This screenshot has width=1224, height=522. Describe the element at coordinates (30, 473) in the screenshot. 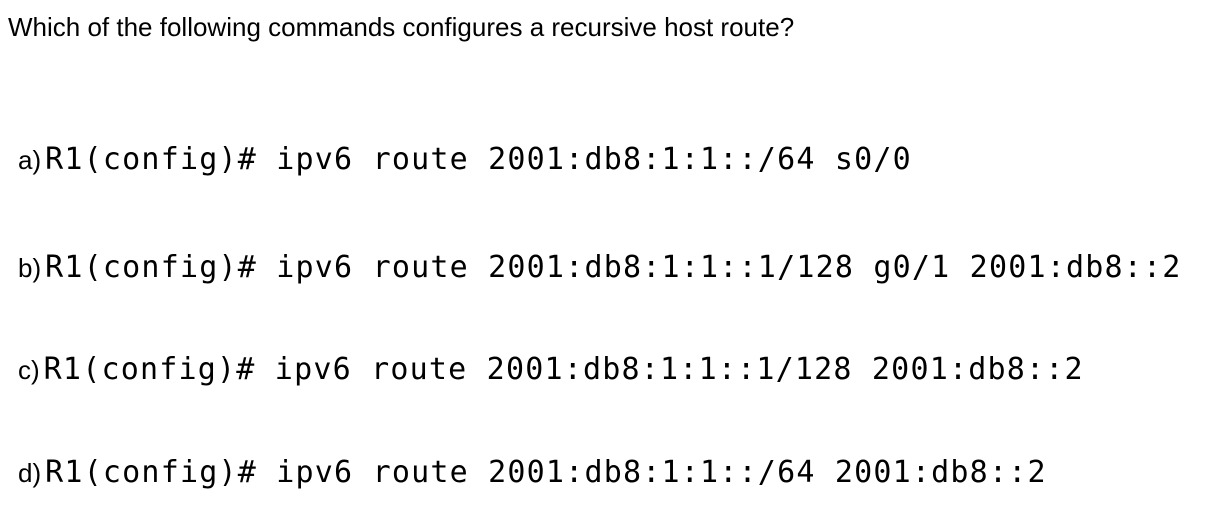

I see `option-letter: d)` at that location.